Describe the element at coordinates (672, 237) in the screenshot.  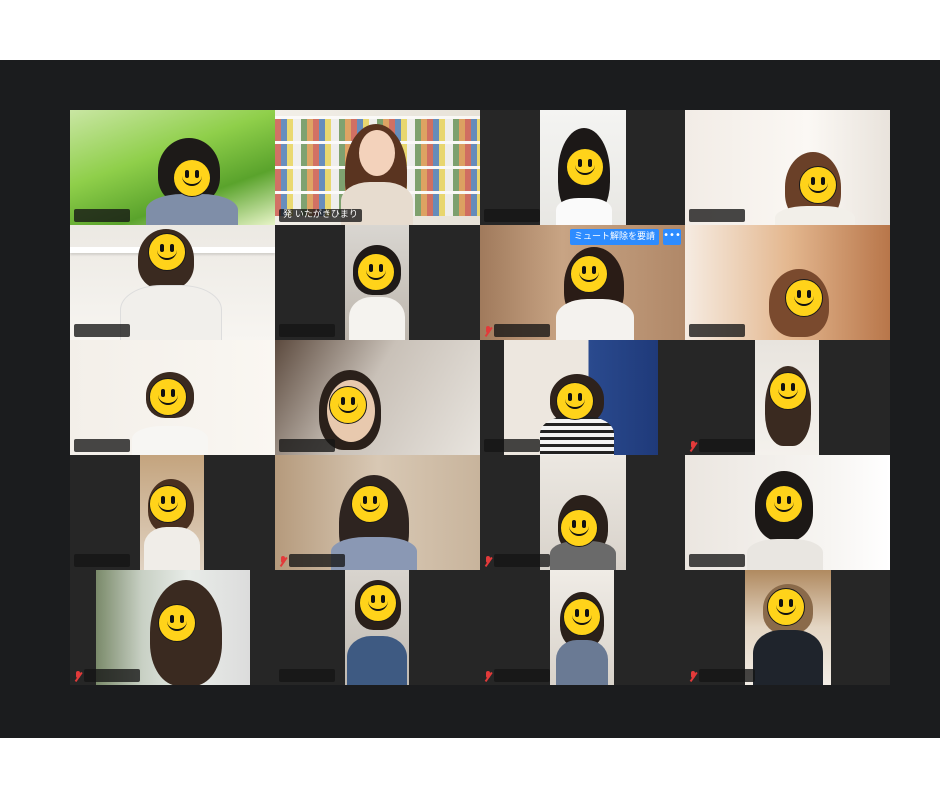
I see `more-options-button: •••` at that location.